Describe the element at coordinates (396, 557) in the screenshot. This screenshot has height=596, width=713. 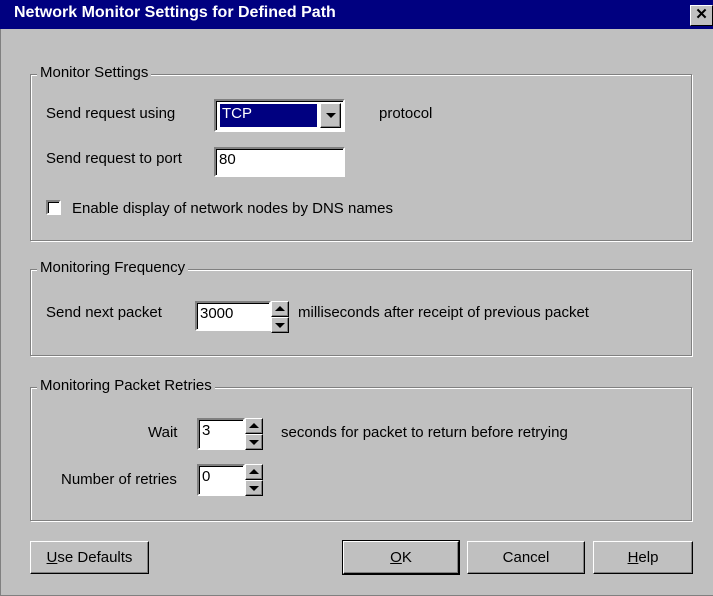
I see `ok-mnemonic: O` at that location.